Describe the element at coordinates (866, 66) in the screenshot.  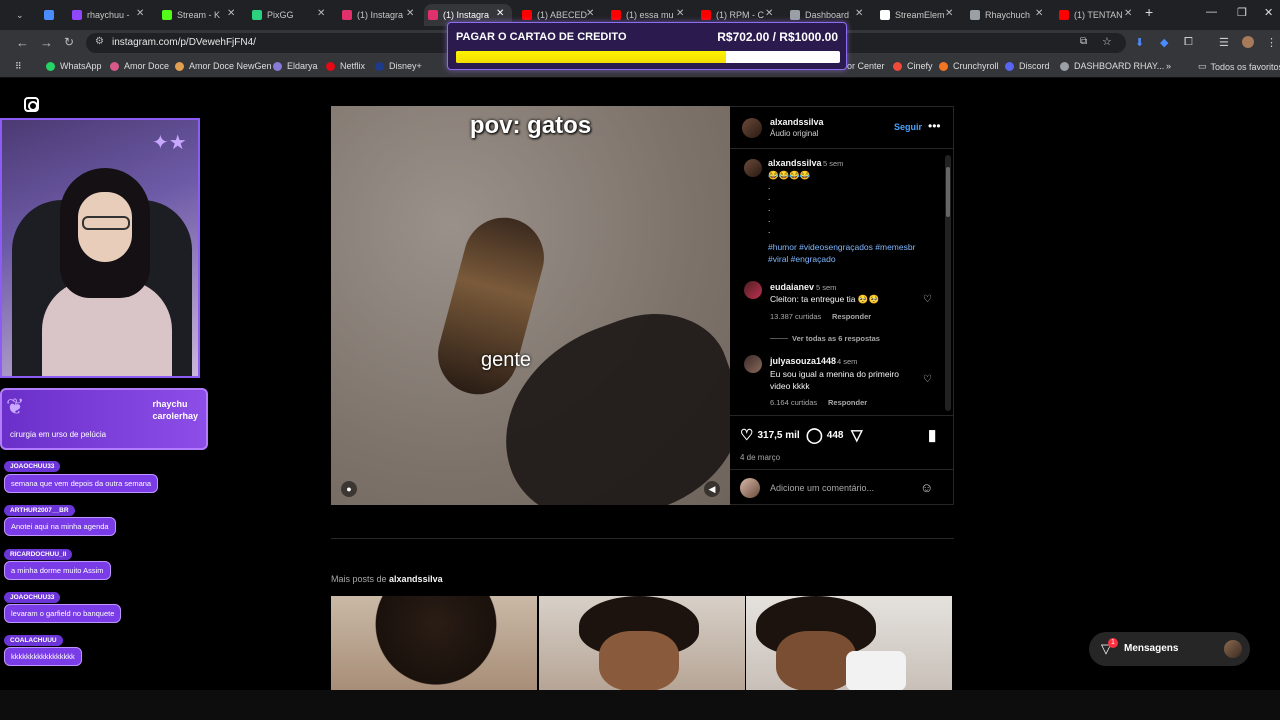
I see `bookmark-center: or Center` at that location.